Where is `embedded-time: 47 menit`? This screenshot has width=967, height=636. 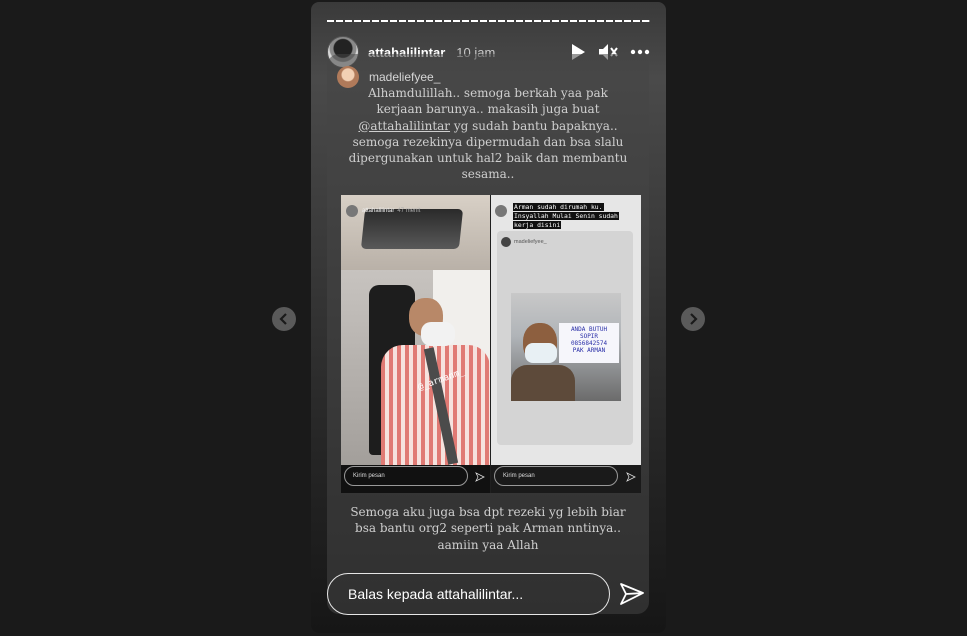 embedded-time: 47 menit is located at coordinates (409, 211).